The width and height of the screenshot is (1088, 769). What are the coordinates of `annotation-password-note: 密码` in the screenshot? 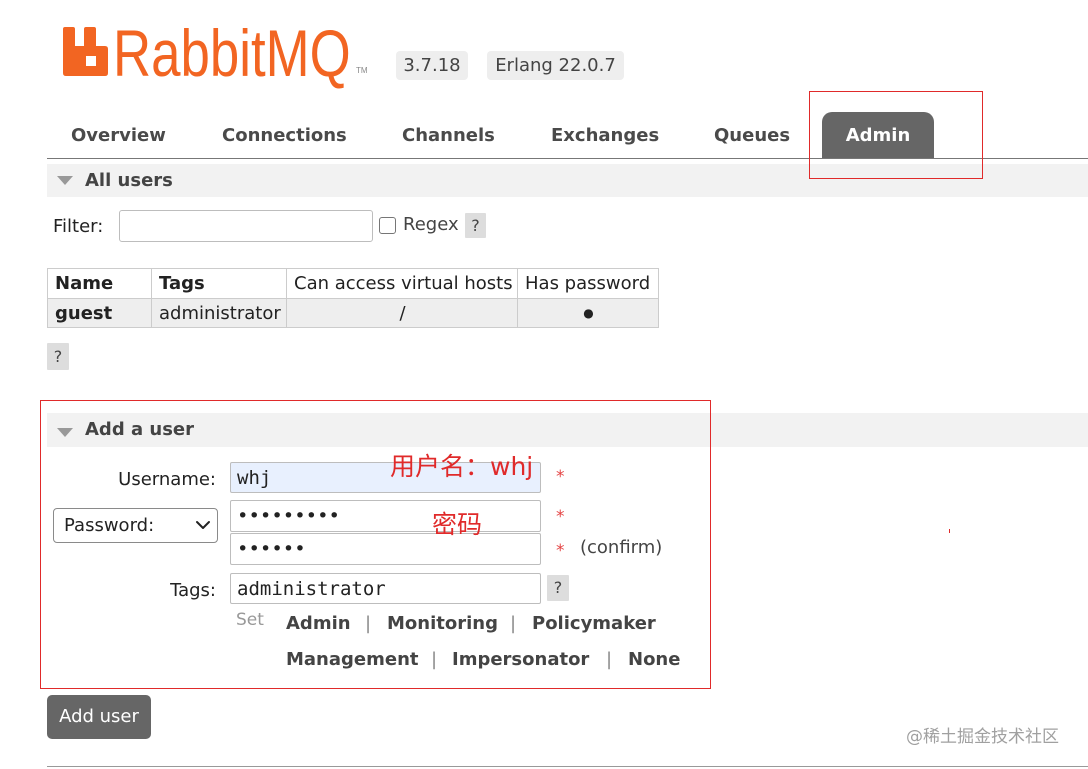 It's located at (457, 524).